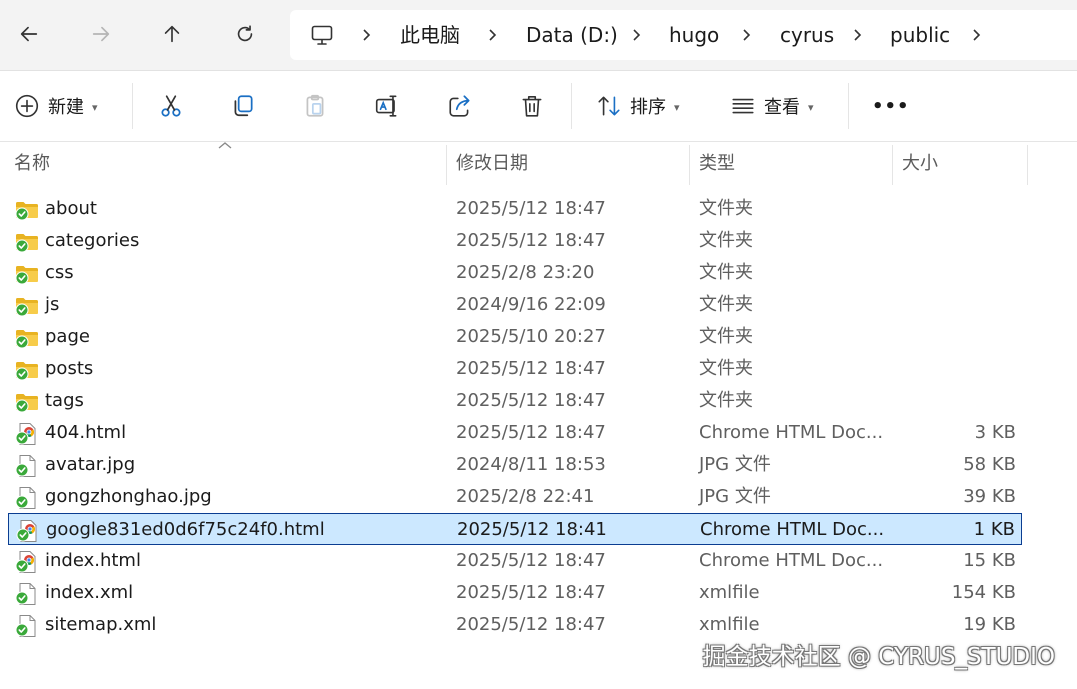  I want to click on breadcrumb: 此电脑 Data (D:) hugo cyrus public, so click(683, 35).